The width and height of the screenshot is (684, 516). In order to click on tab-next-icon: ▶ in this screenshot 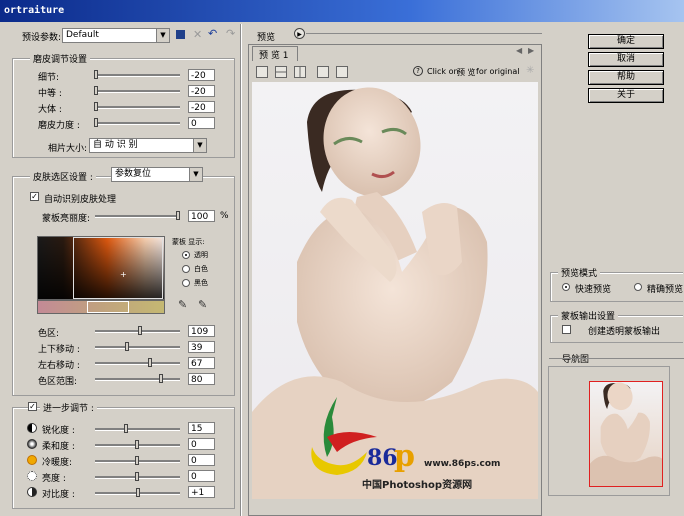, I will do `click(531, 50)`.